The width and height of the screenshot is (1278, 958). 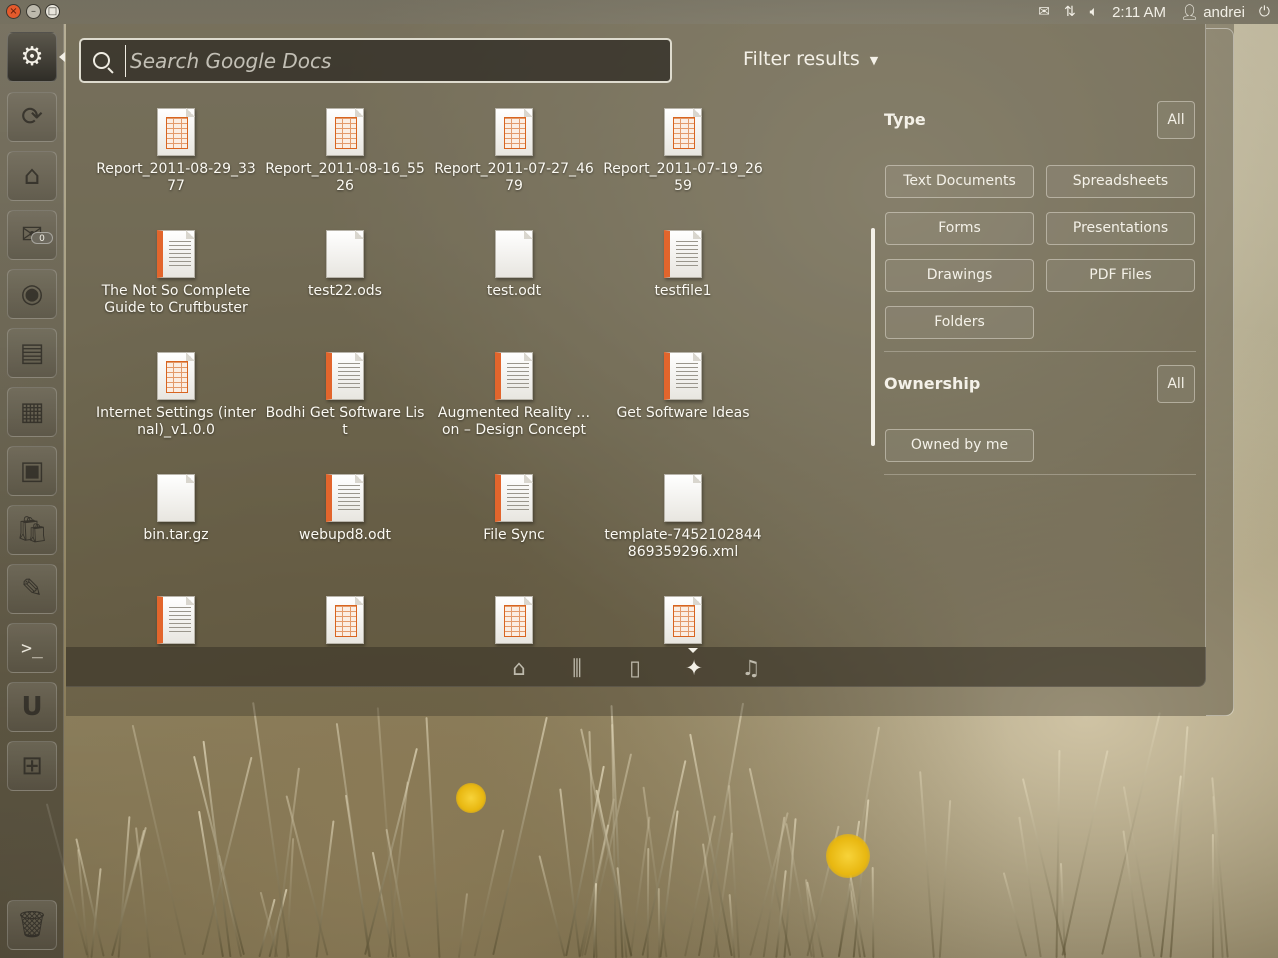 I want to click on ownership-filter-title: Ownership, so click(x=932, y=383).